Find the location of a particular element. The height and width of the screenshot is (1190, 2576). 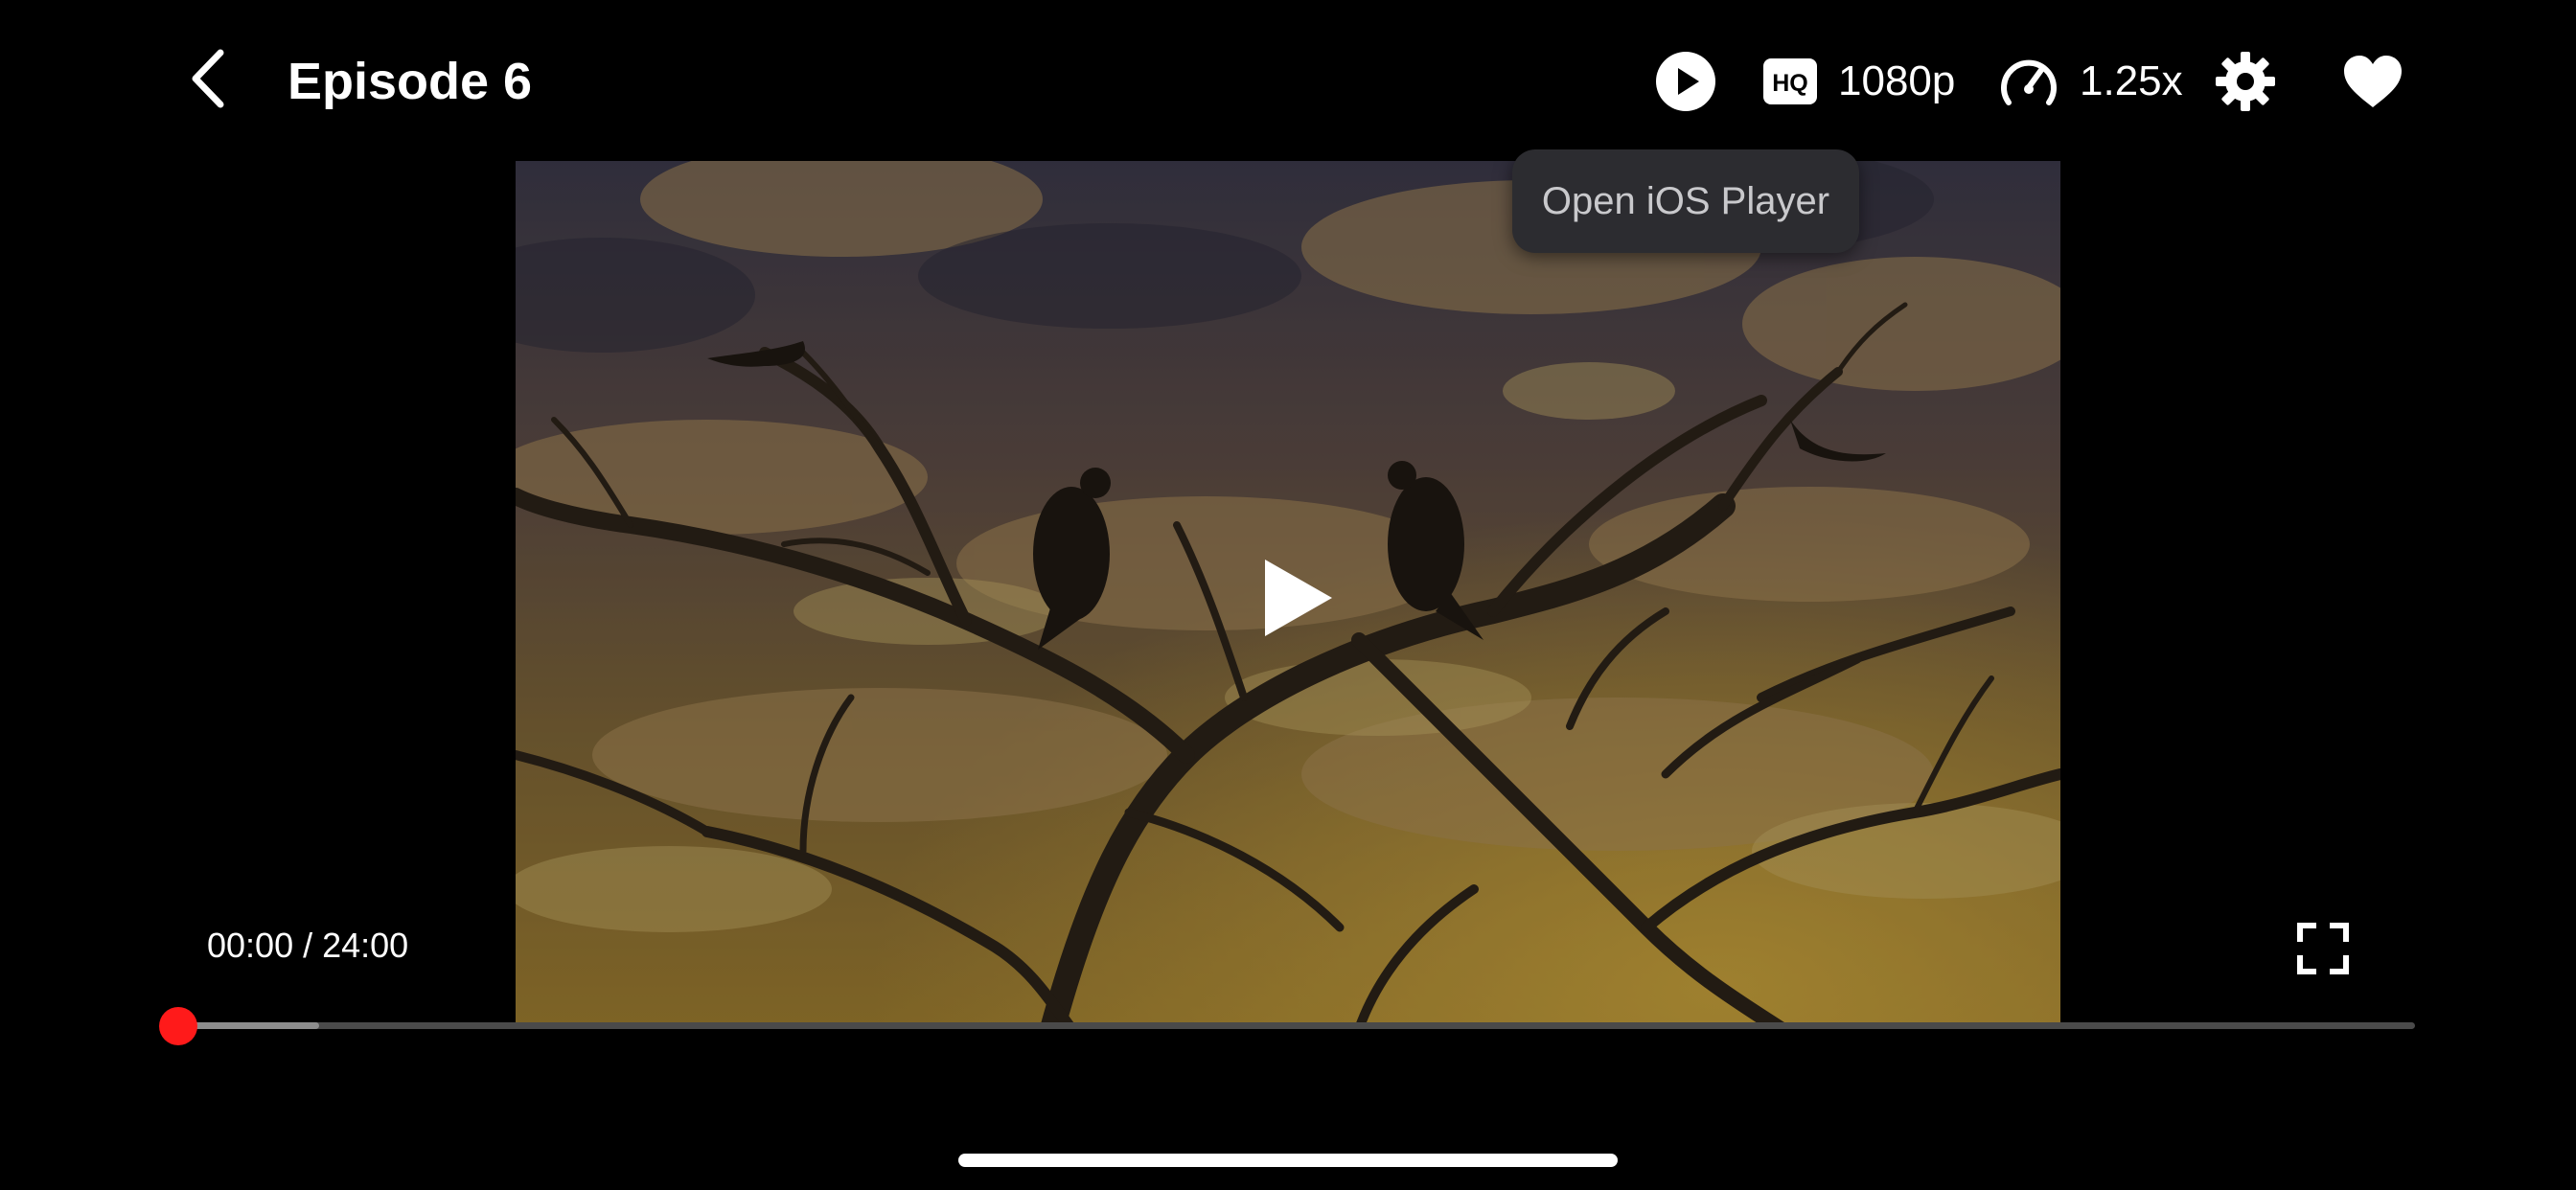

fullscreen-icon is located at coordinates (2323, 951).